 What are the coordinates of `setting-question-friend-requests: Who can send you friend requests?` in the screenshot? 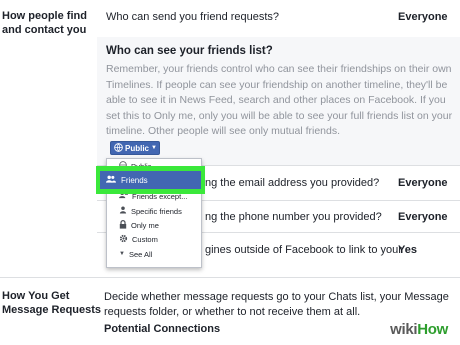 It's located at (193, 17).